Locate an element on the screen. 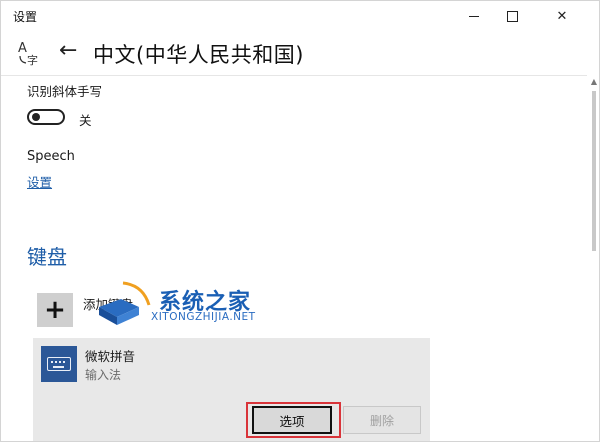 This screenshot has height=442, width=600. handwriting-label: 识别斜体手写 is located at coordinates (65, 91).